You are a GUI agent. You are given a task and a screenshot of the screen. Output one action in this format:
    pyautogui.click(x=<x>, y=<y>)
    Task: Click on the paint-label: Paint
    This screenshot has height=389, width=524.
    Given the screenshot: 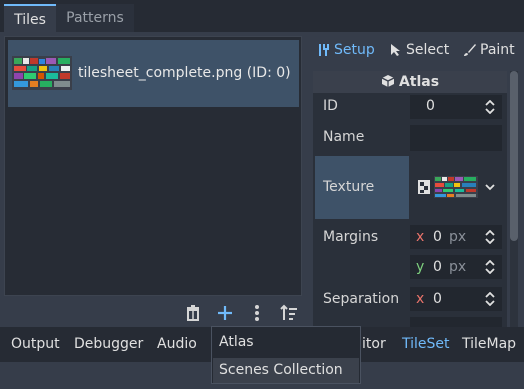 What is the action you would take?
    pyautogui.click(x=497, y=50)
    